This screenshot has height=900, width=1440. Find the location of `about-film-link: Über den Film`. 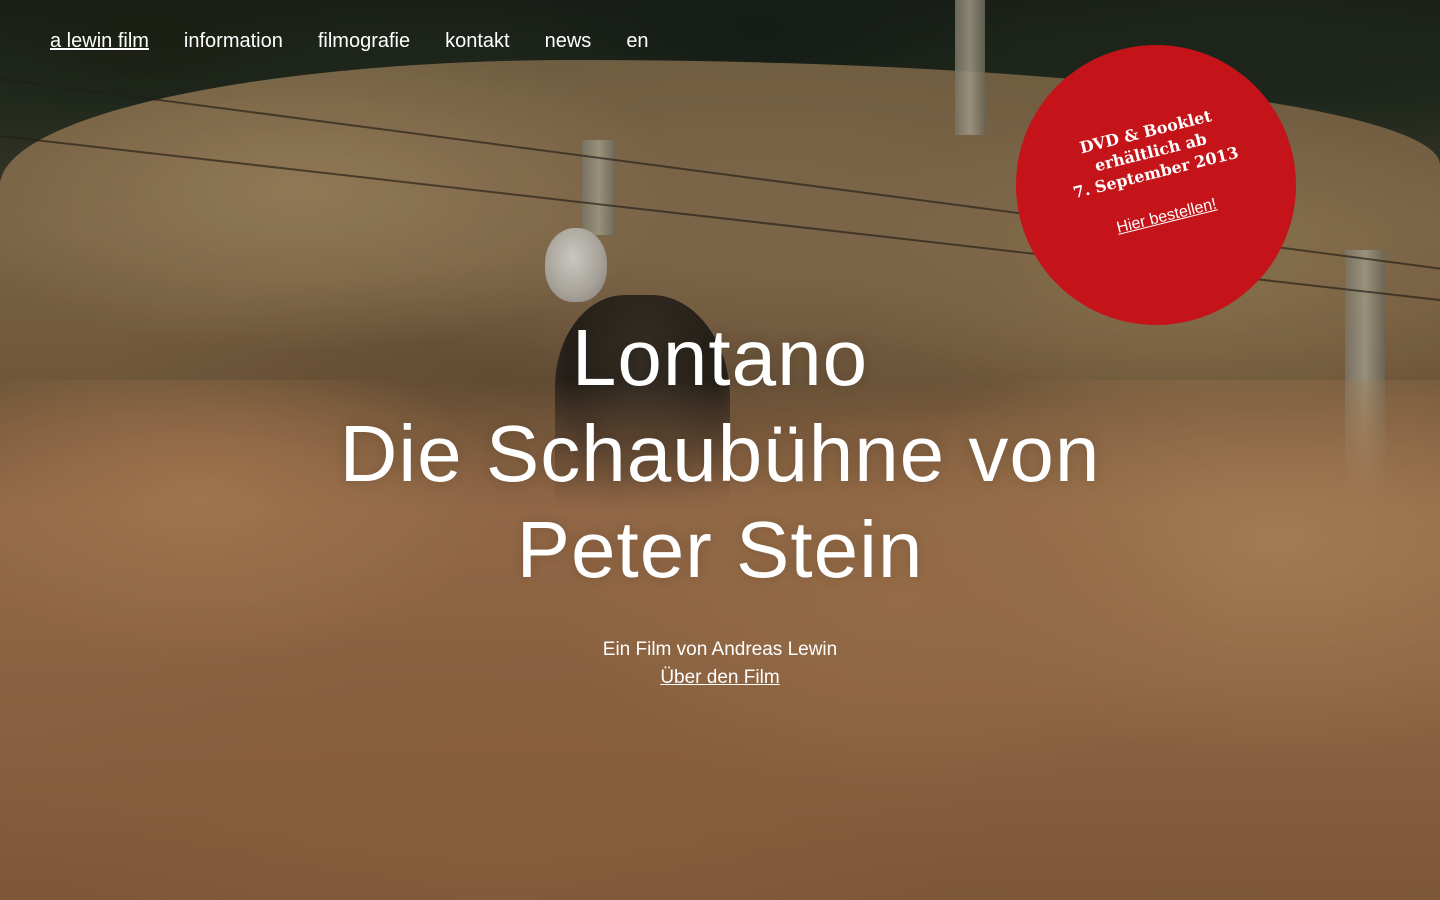

about-film-link: Über den Film is located at coordinates (719, 678).